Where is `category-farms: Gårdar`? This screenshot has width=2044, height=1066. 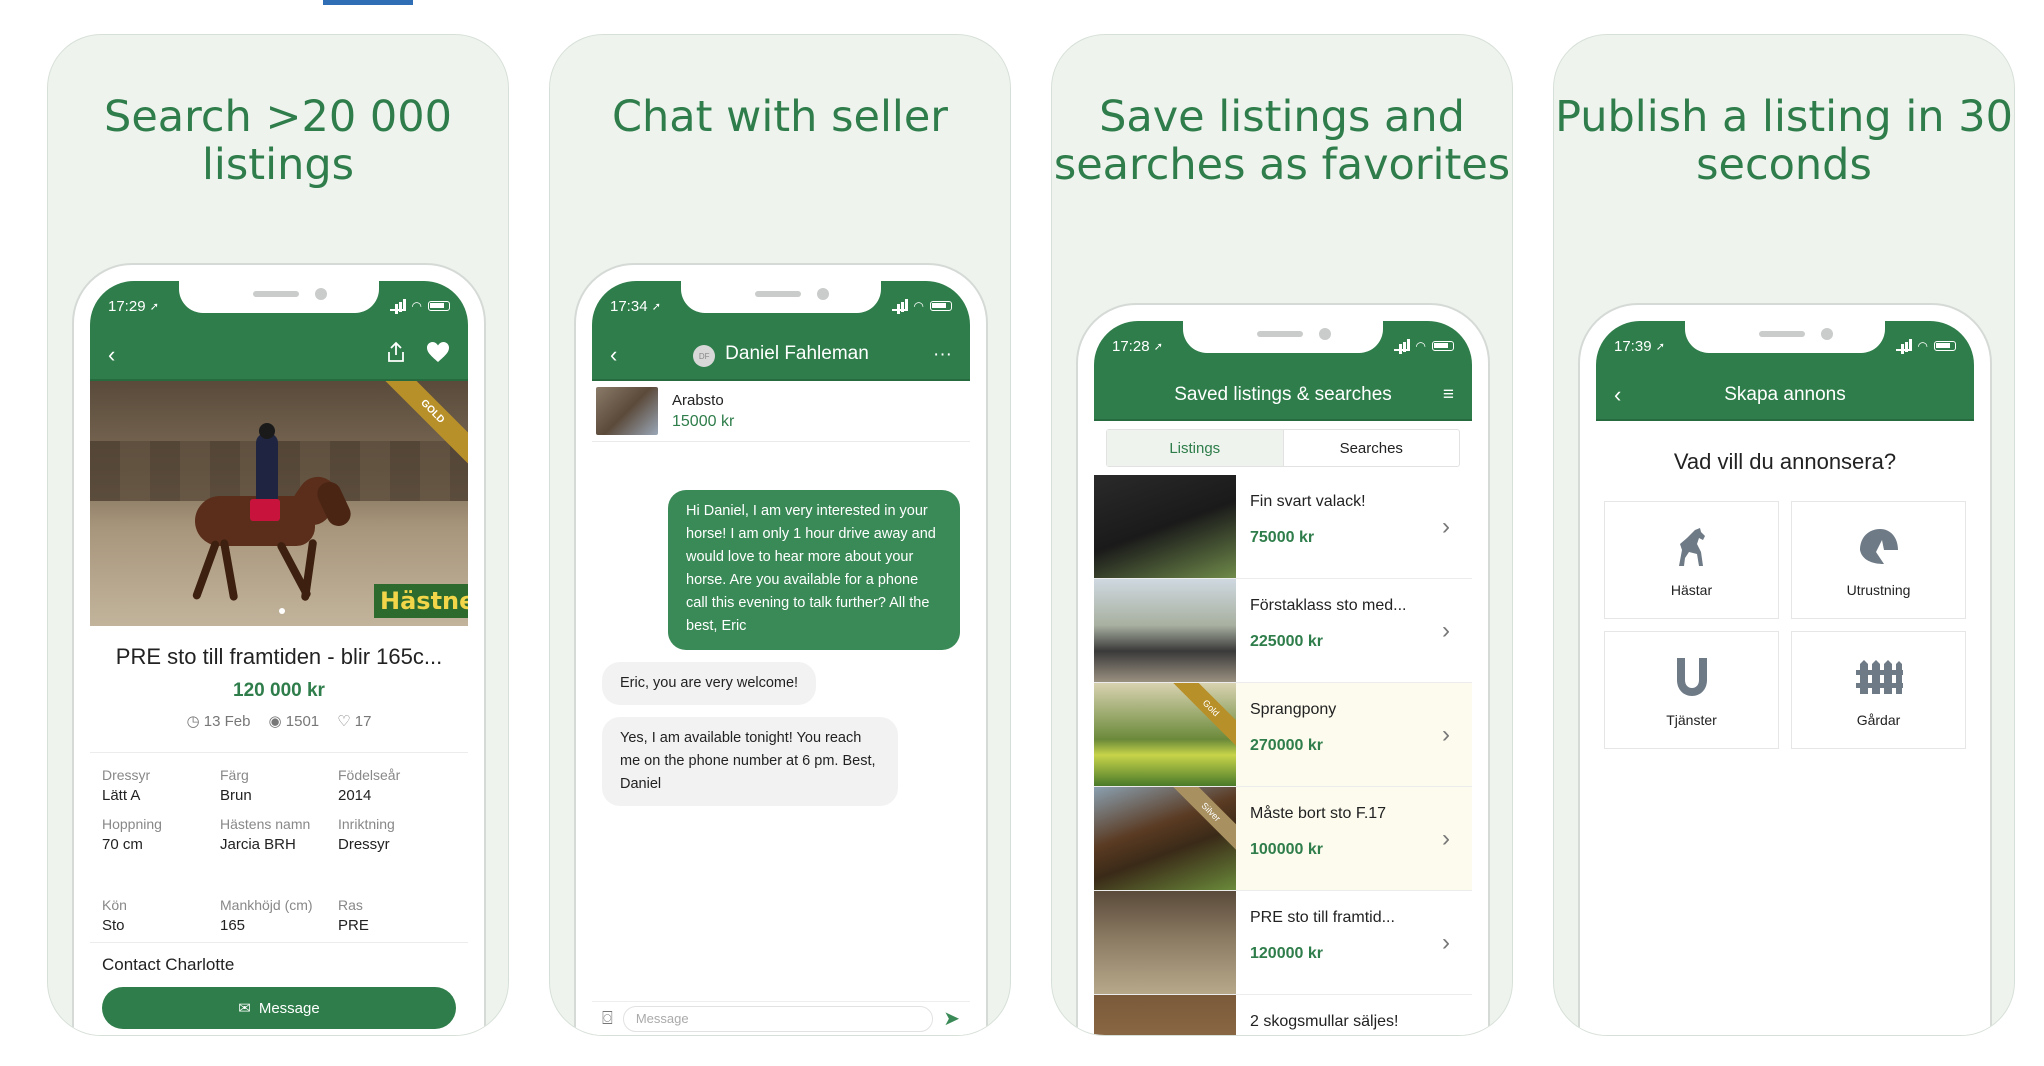 category-farms: Gårdar is located at coordinates (1878, 690).